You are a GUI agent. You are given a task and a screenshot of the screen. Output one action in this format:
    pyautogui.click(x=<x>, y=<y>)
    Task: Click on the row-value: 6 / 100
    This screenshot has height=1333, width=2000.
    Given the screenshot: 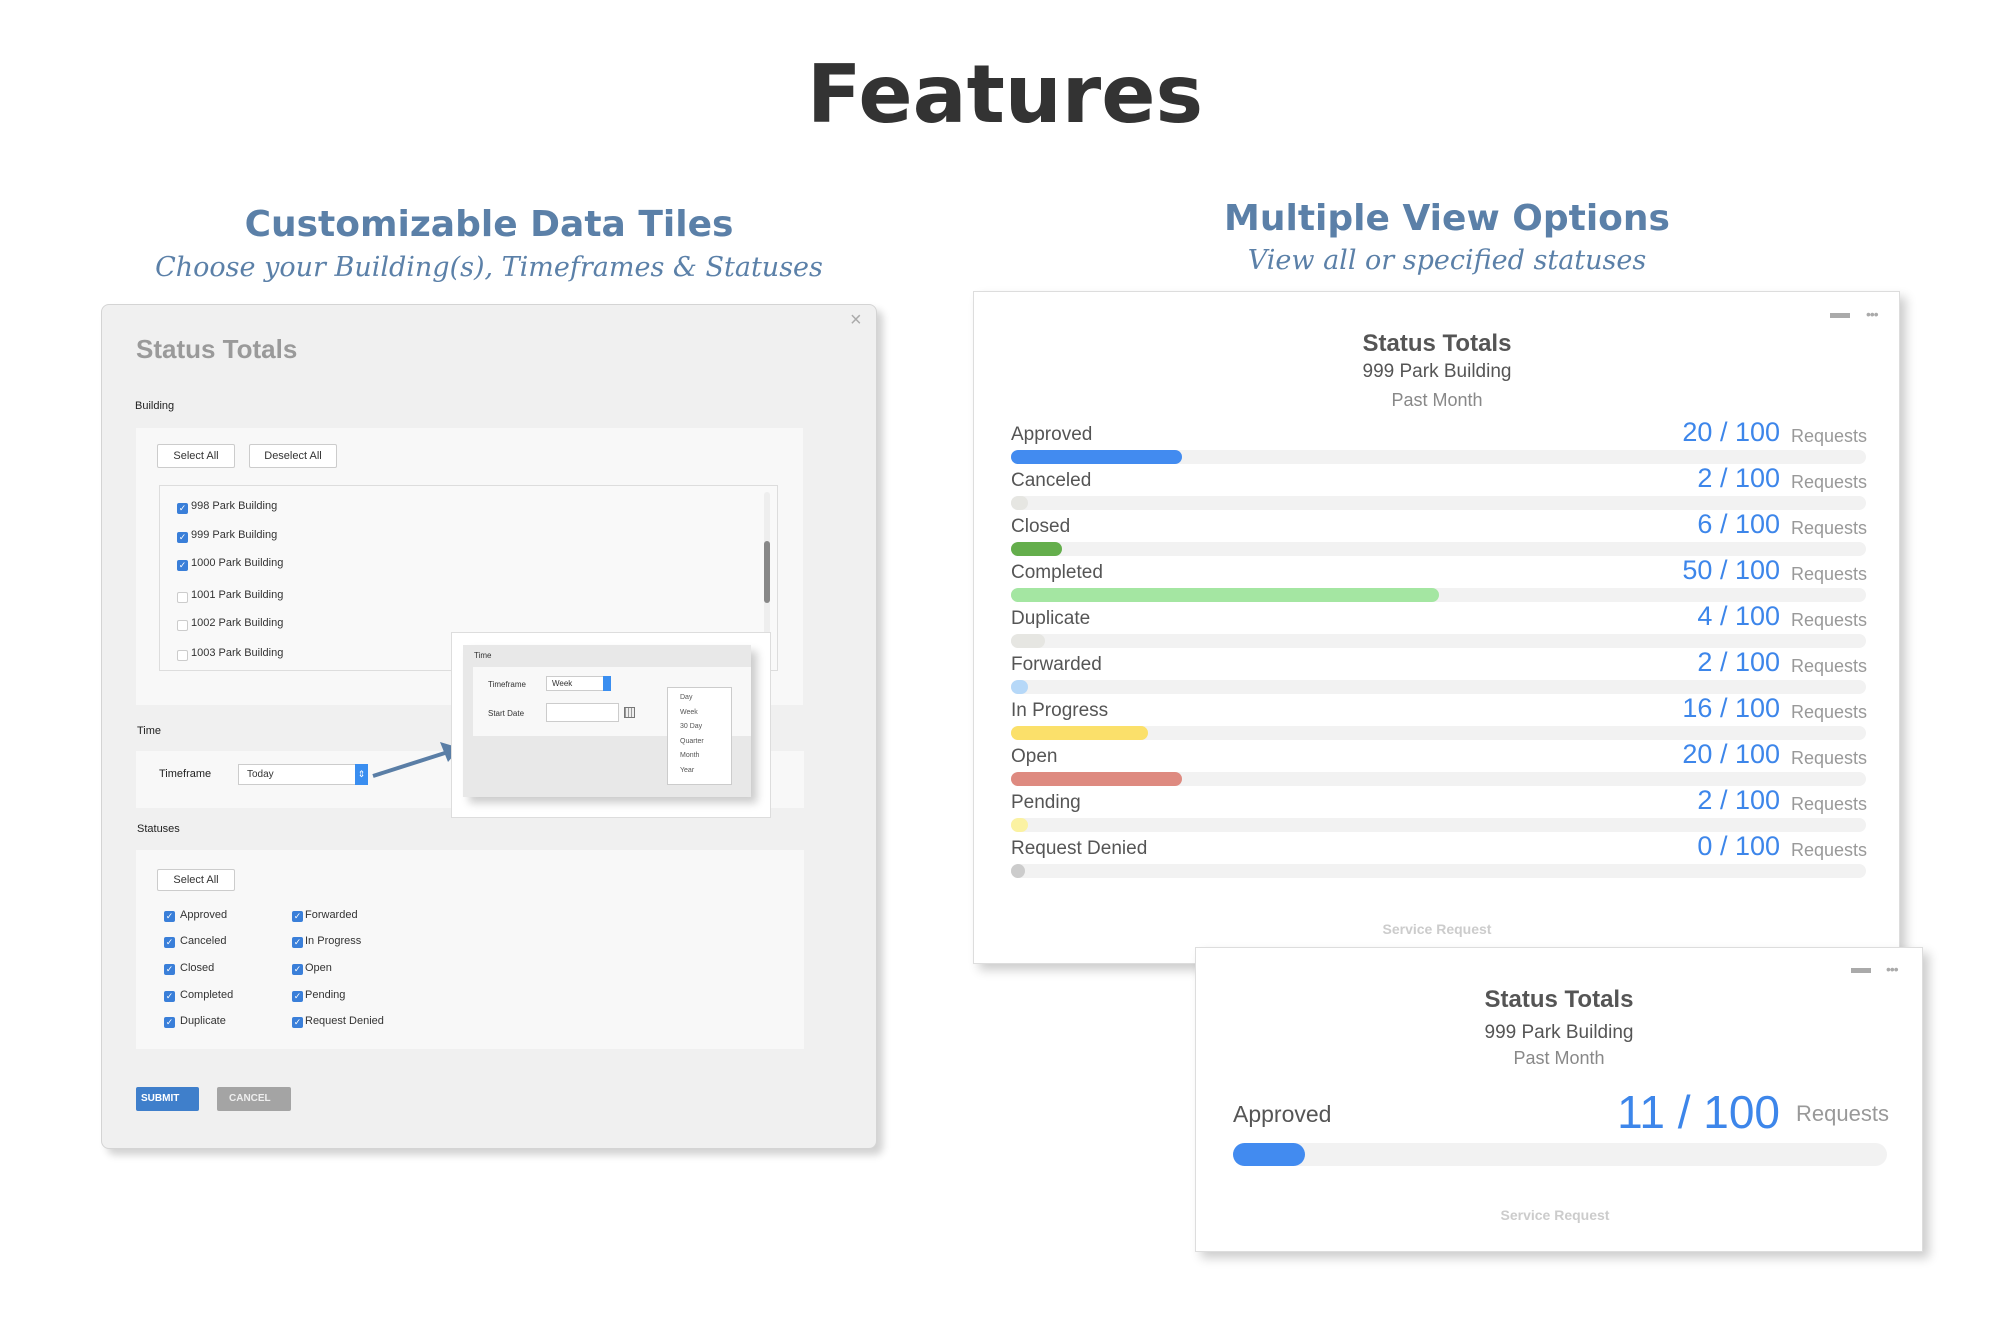 What is the action you would take?
    pyautogui.click(x=1738, y=524)
    